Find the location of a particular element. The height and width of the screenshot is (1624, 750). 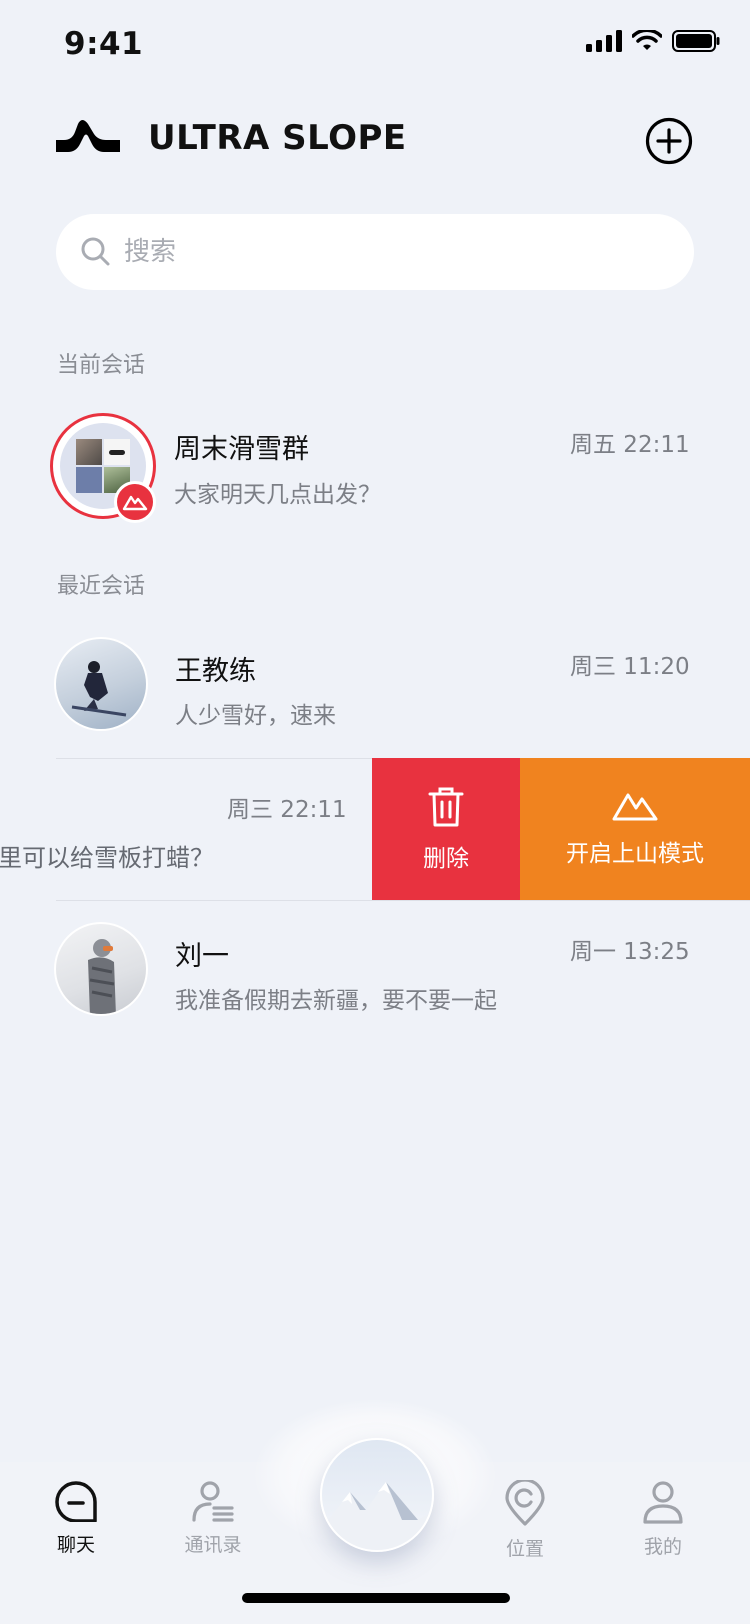

mountain-mode-button: 开启上山模式 is located at coordinates (635, 829).